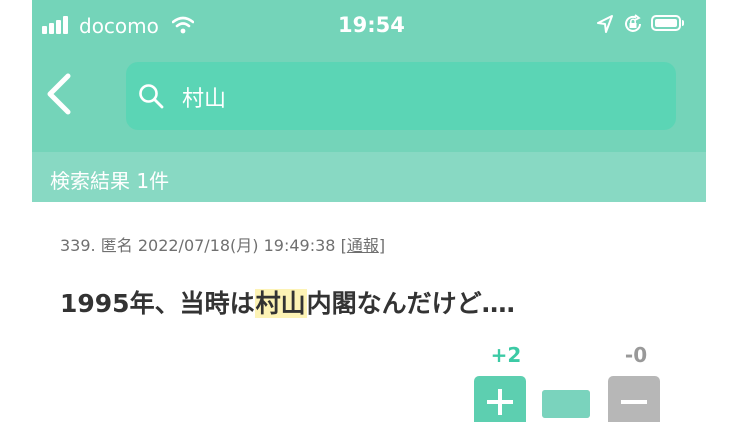 The width and height of the screenshot is (750, 422). I want to click on post-meta: 339. 匿名 2022/07/18(月) 19:49:38 [通報], so click(222, 244).